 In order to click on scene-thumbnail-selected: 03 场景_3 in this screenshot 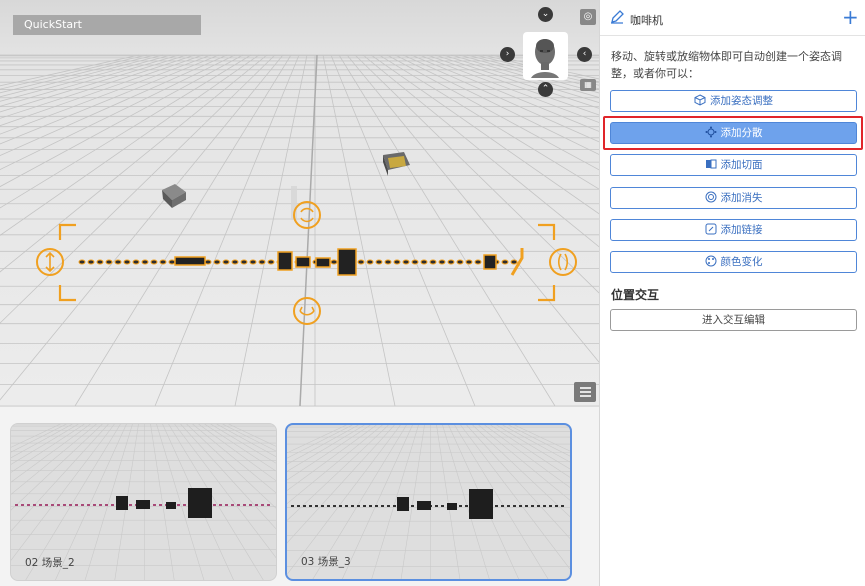, I will do `click(428, 502)`.